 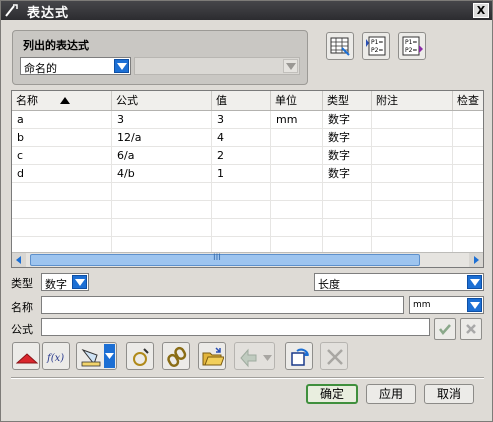 I want to click on open-folder-button, so click(x=212, y=356).